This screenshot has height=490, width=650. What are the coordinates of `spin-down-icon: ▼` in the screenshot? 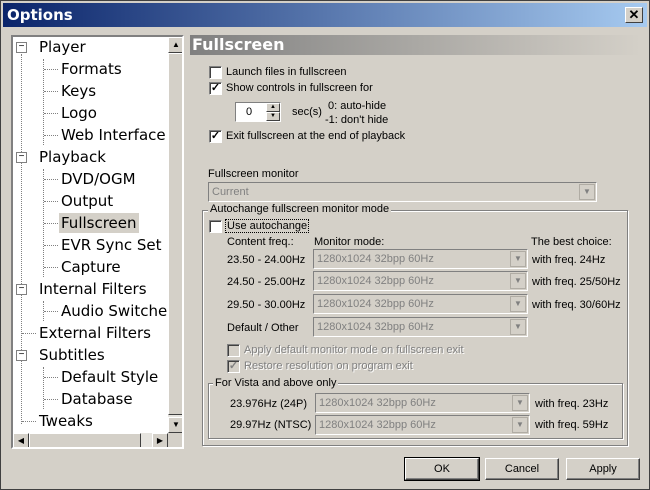 It's located at (273, 116).